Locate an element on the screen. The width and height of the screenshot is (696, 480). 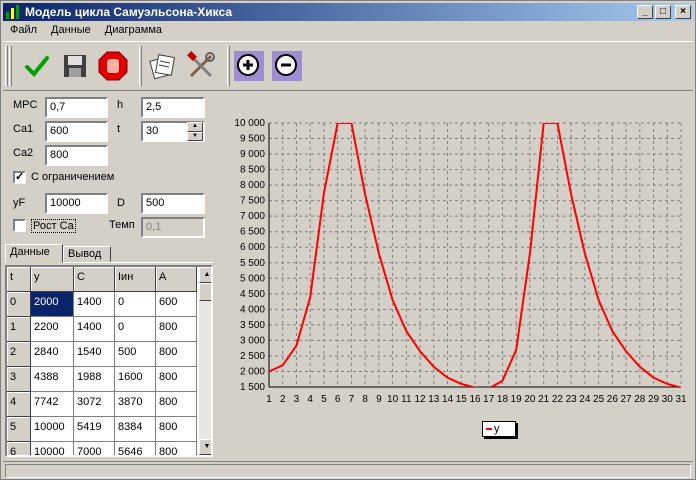
mpc-input: 0,7 is located at coordinates (76, 107).